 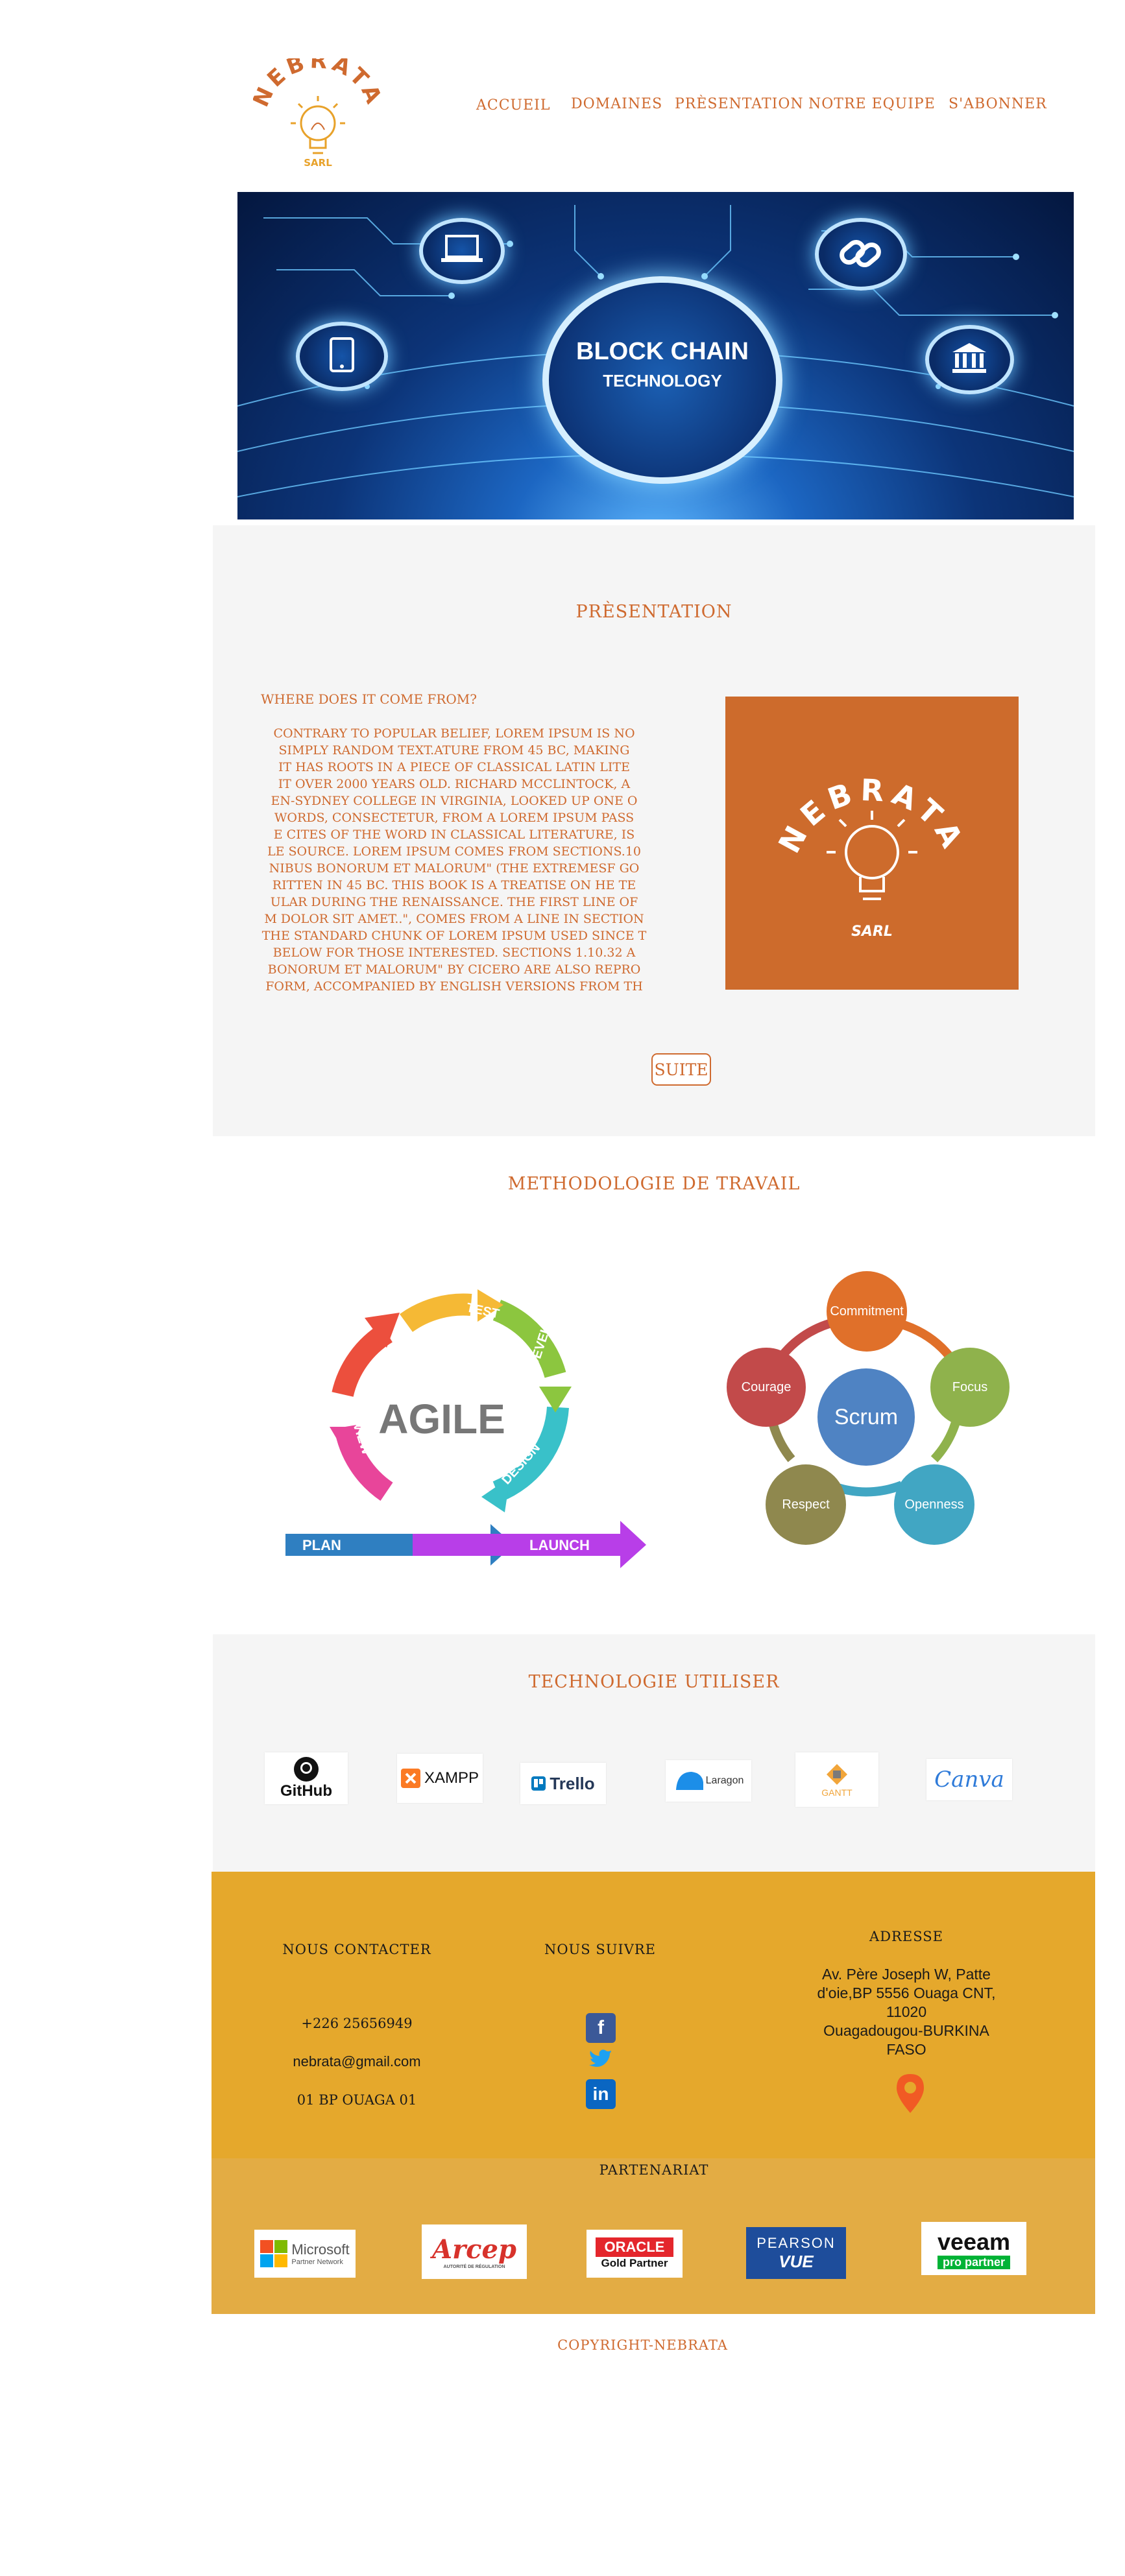 What do you see at coordinates (872, 104) in the screenshot?
I see `nav-item-equipe: NOTRE EQUIPE` at bounding box center [872, 104].